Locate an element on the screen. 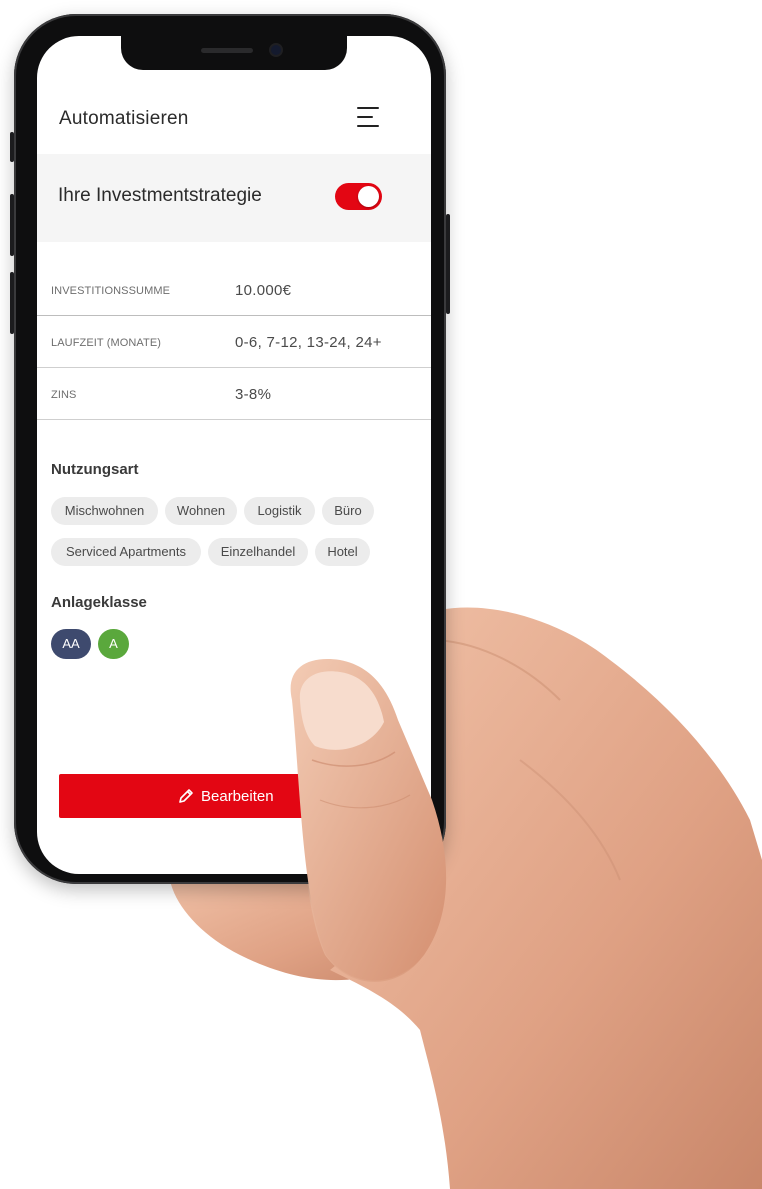 This screenshot has height=1189, width=762. detail-value: 10.000€ is located at coordinates (263, 290).